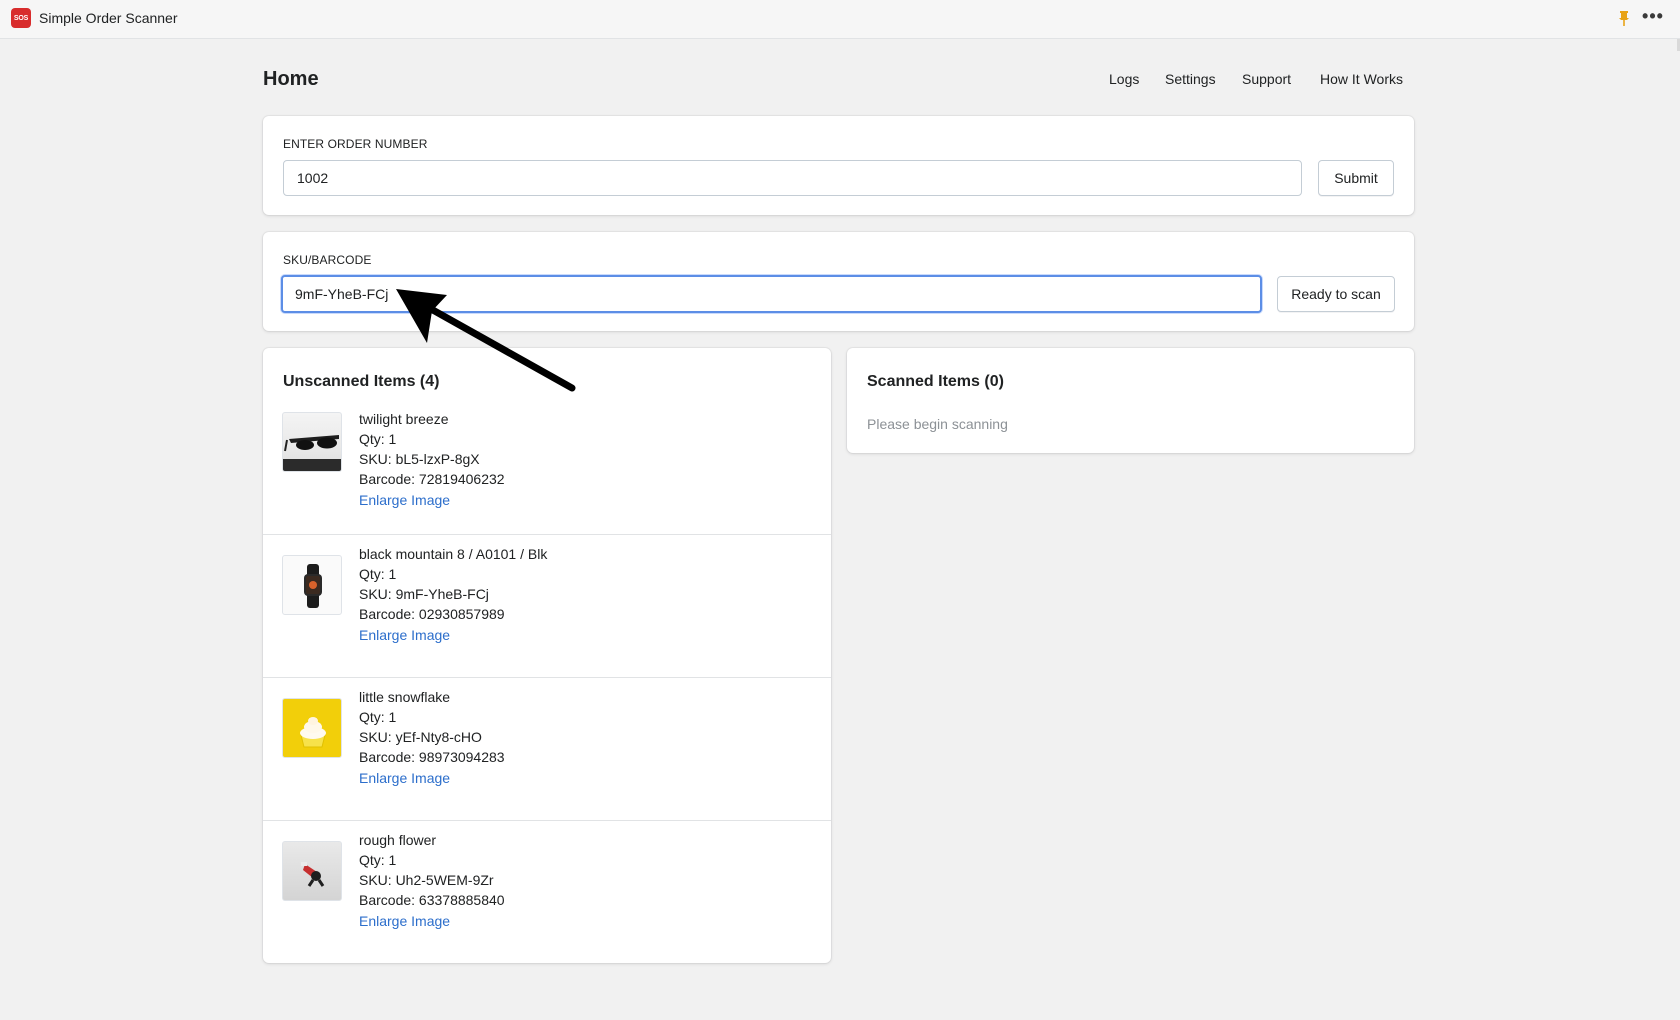 This screenshot has width=1680, height=1020. Describe the element at coordinates (1624, 18) in the screenshot. I see `pin-icon` at that location.